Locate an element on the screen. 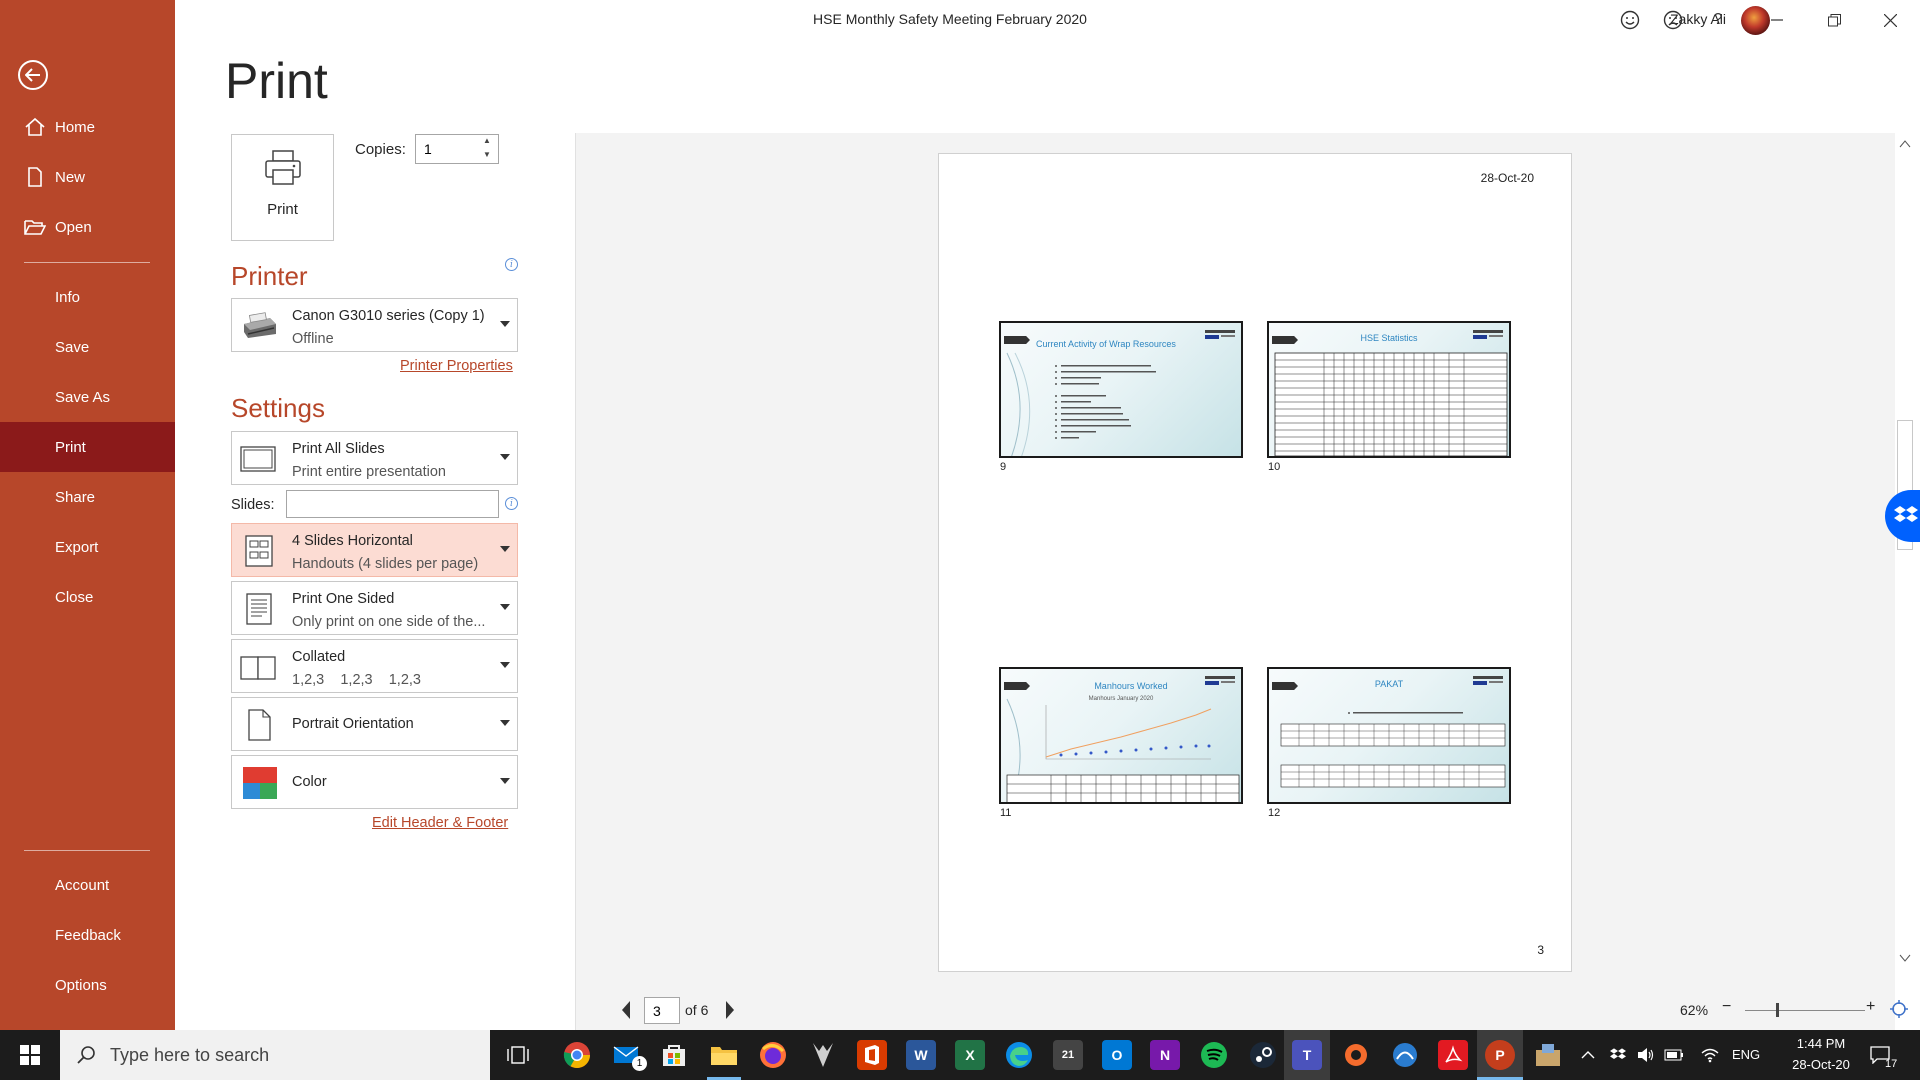 This screenshot has height=1080, width=1920. backup-app-icon is located at coordinates (1548, 1055).